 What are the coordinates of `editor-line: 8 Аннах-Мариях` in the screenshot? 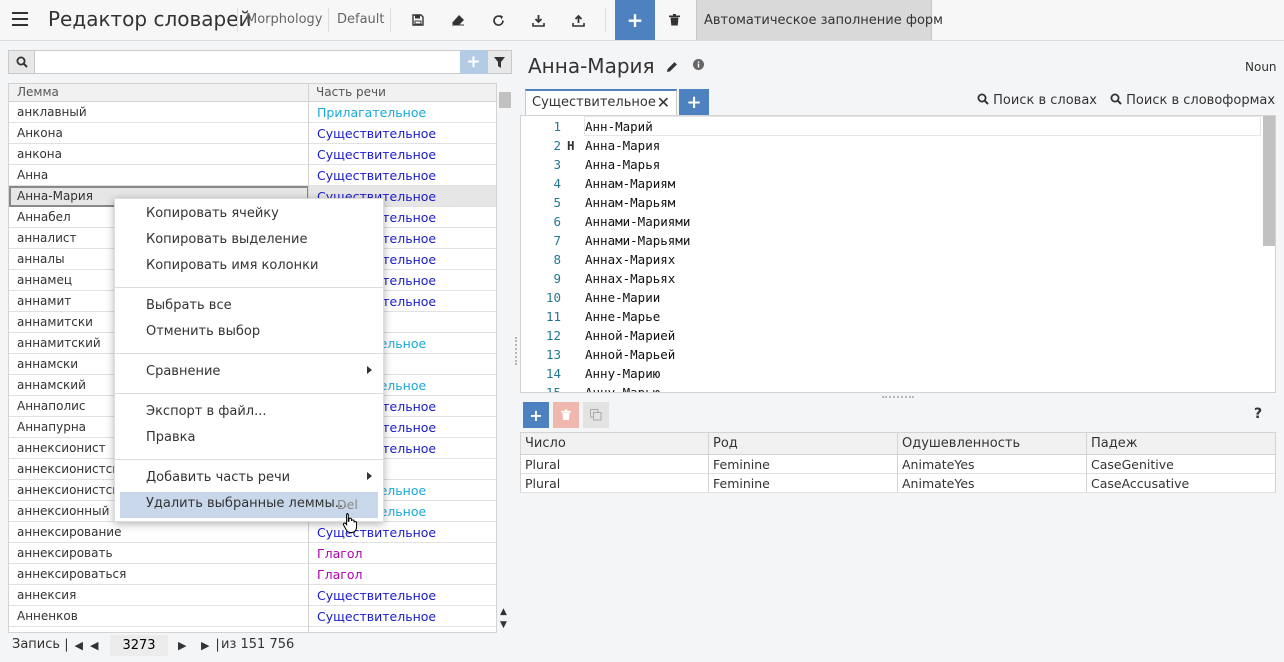 It's located at (892, 259).